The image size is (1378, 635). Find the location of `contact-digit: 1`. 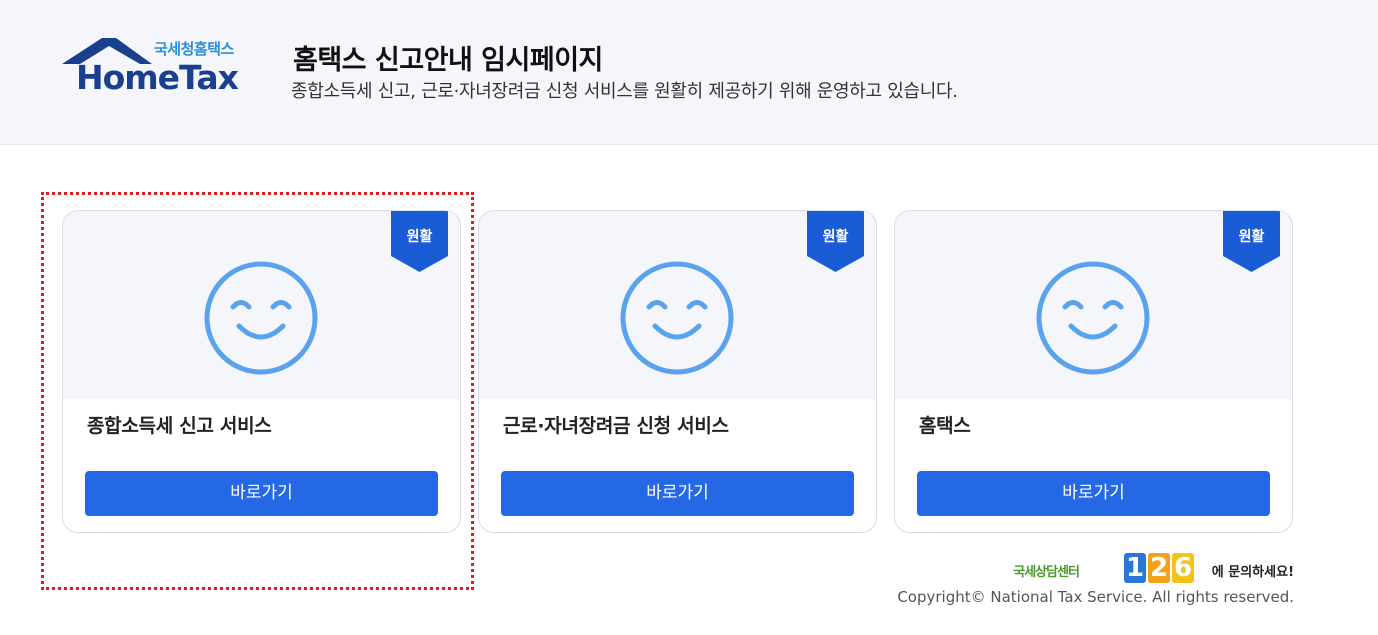

contact-digit: 1 is located at coordinates (1135, 568).